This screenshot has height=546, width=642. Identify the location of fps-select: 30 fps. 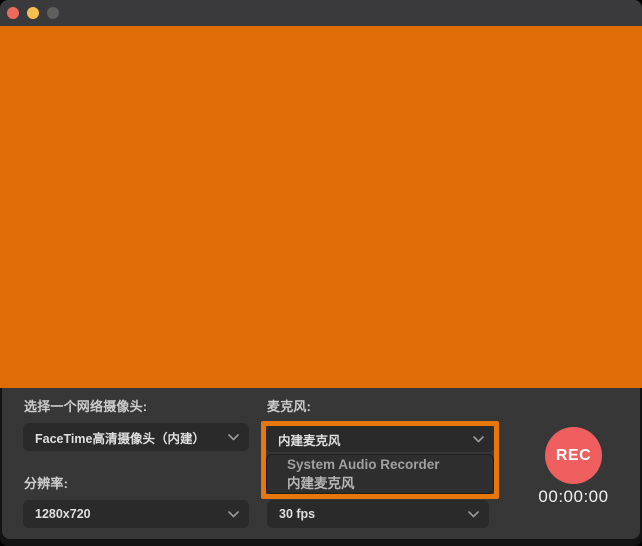
(378, 514).